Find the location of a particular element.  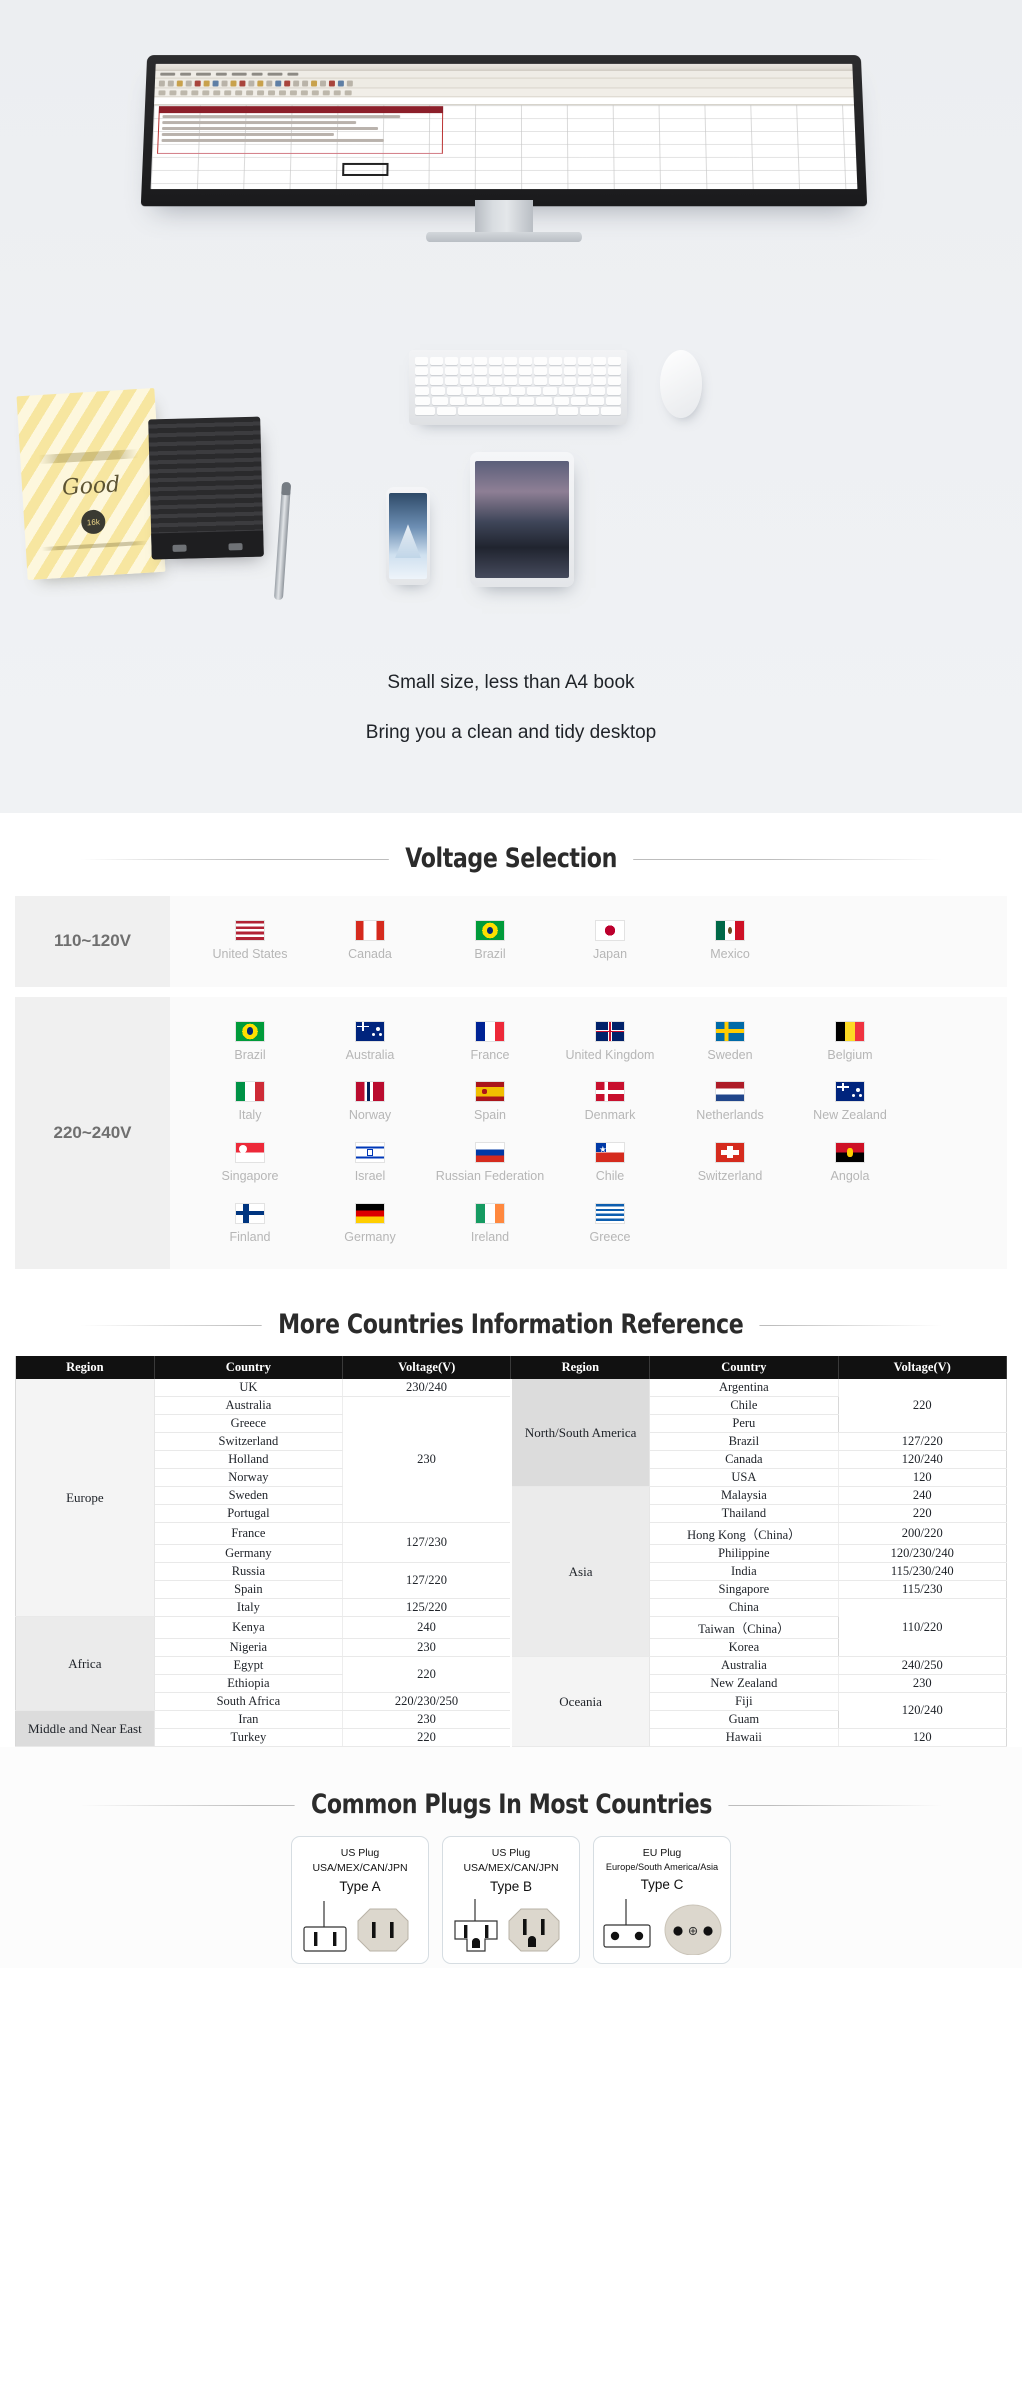

country-item-us: United States is located at coordinates (250, 942).